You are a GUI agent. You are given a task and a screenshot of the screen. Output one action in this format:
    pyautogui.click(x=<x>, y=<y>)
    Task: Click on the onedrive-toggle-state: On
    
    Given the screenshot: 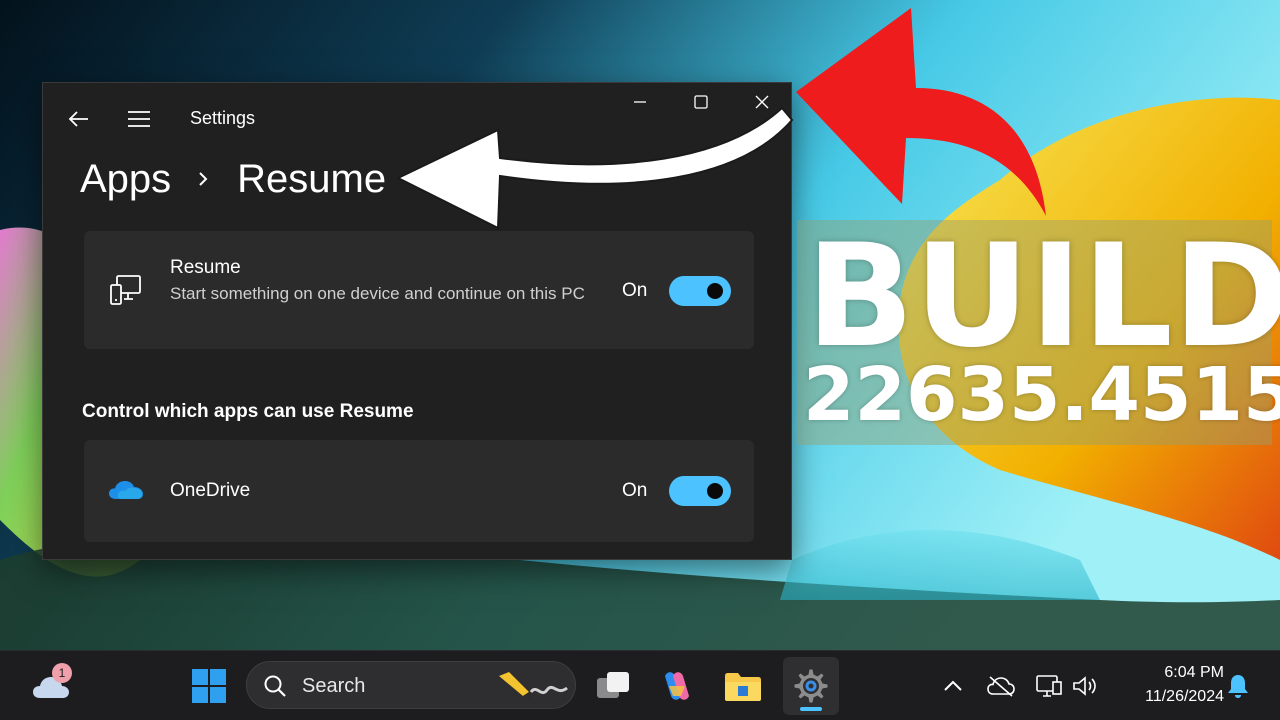 What is the action you would take?
    pyautogui.click(x=635, y=490)
    